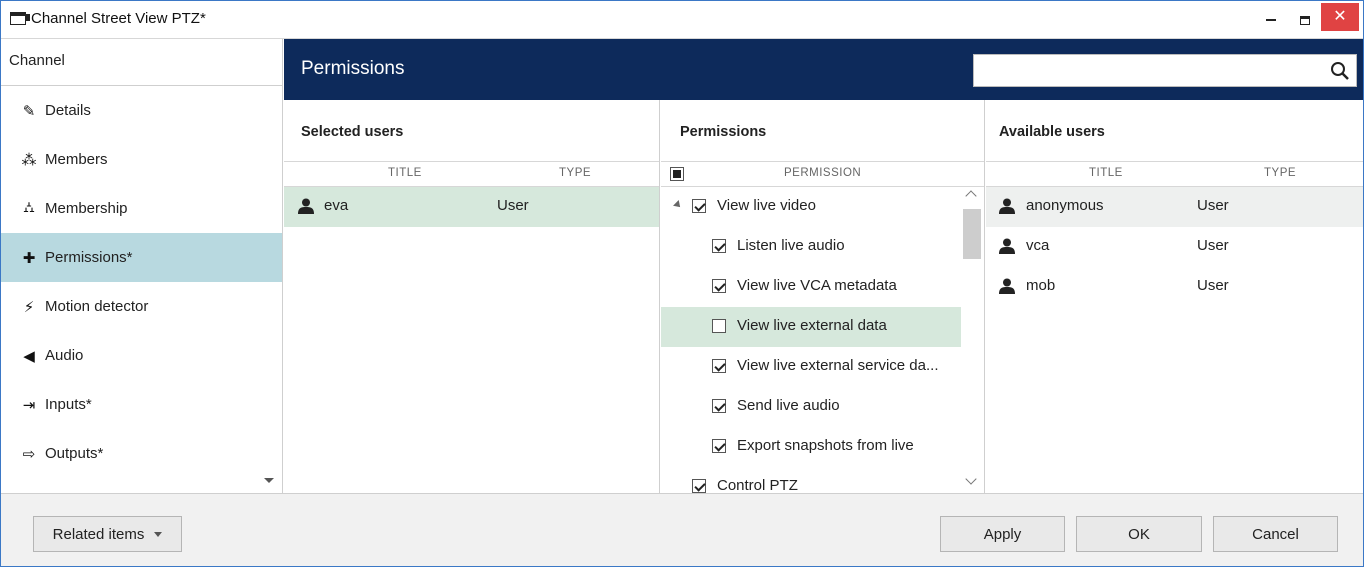 This screenshot has height=567, width=1364. What do you see at coordinates (1174, 207) in the screenshot?
I see `table-row: anonymous User` at bounding box center [1174, 207].